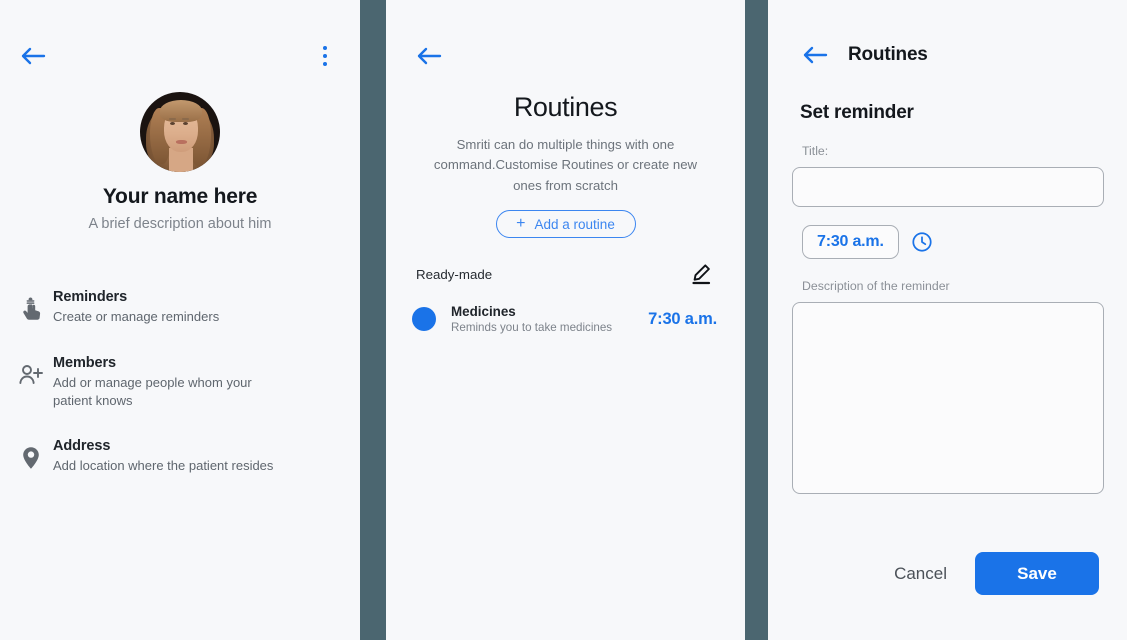  I want to click on finger-with-string-icon, so click(31, 305).